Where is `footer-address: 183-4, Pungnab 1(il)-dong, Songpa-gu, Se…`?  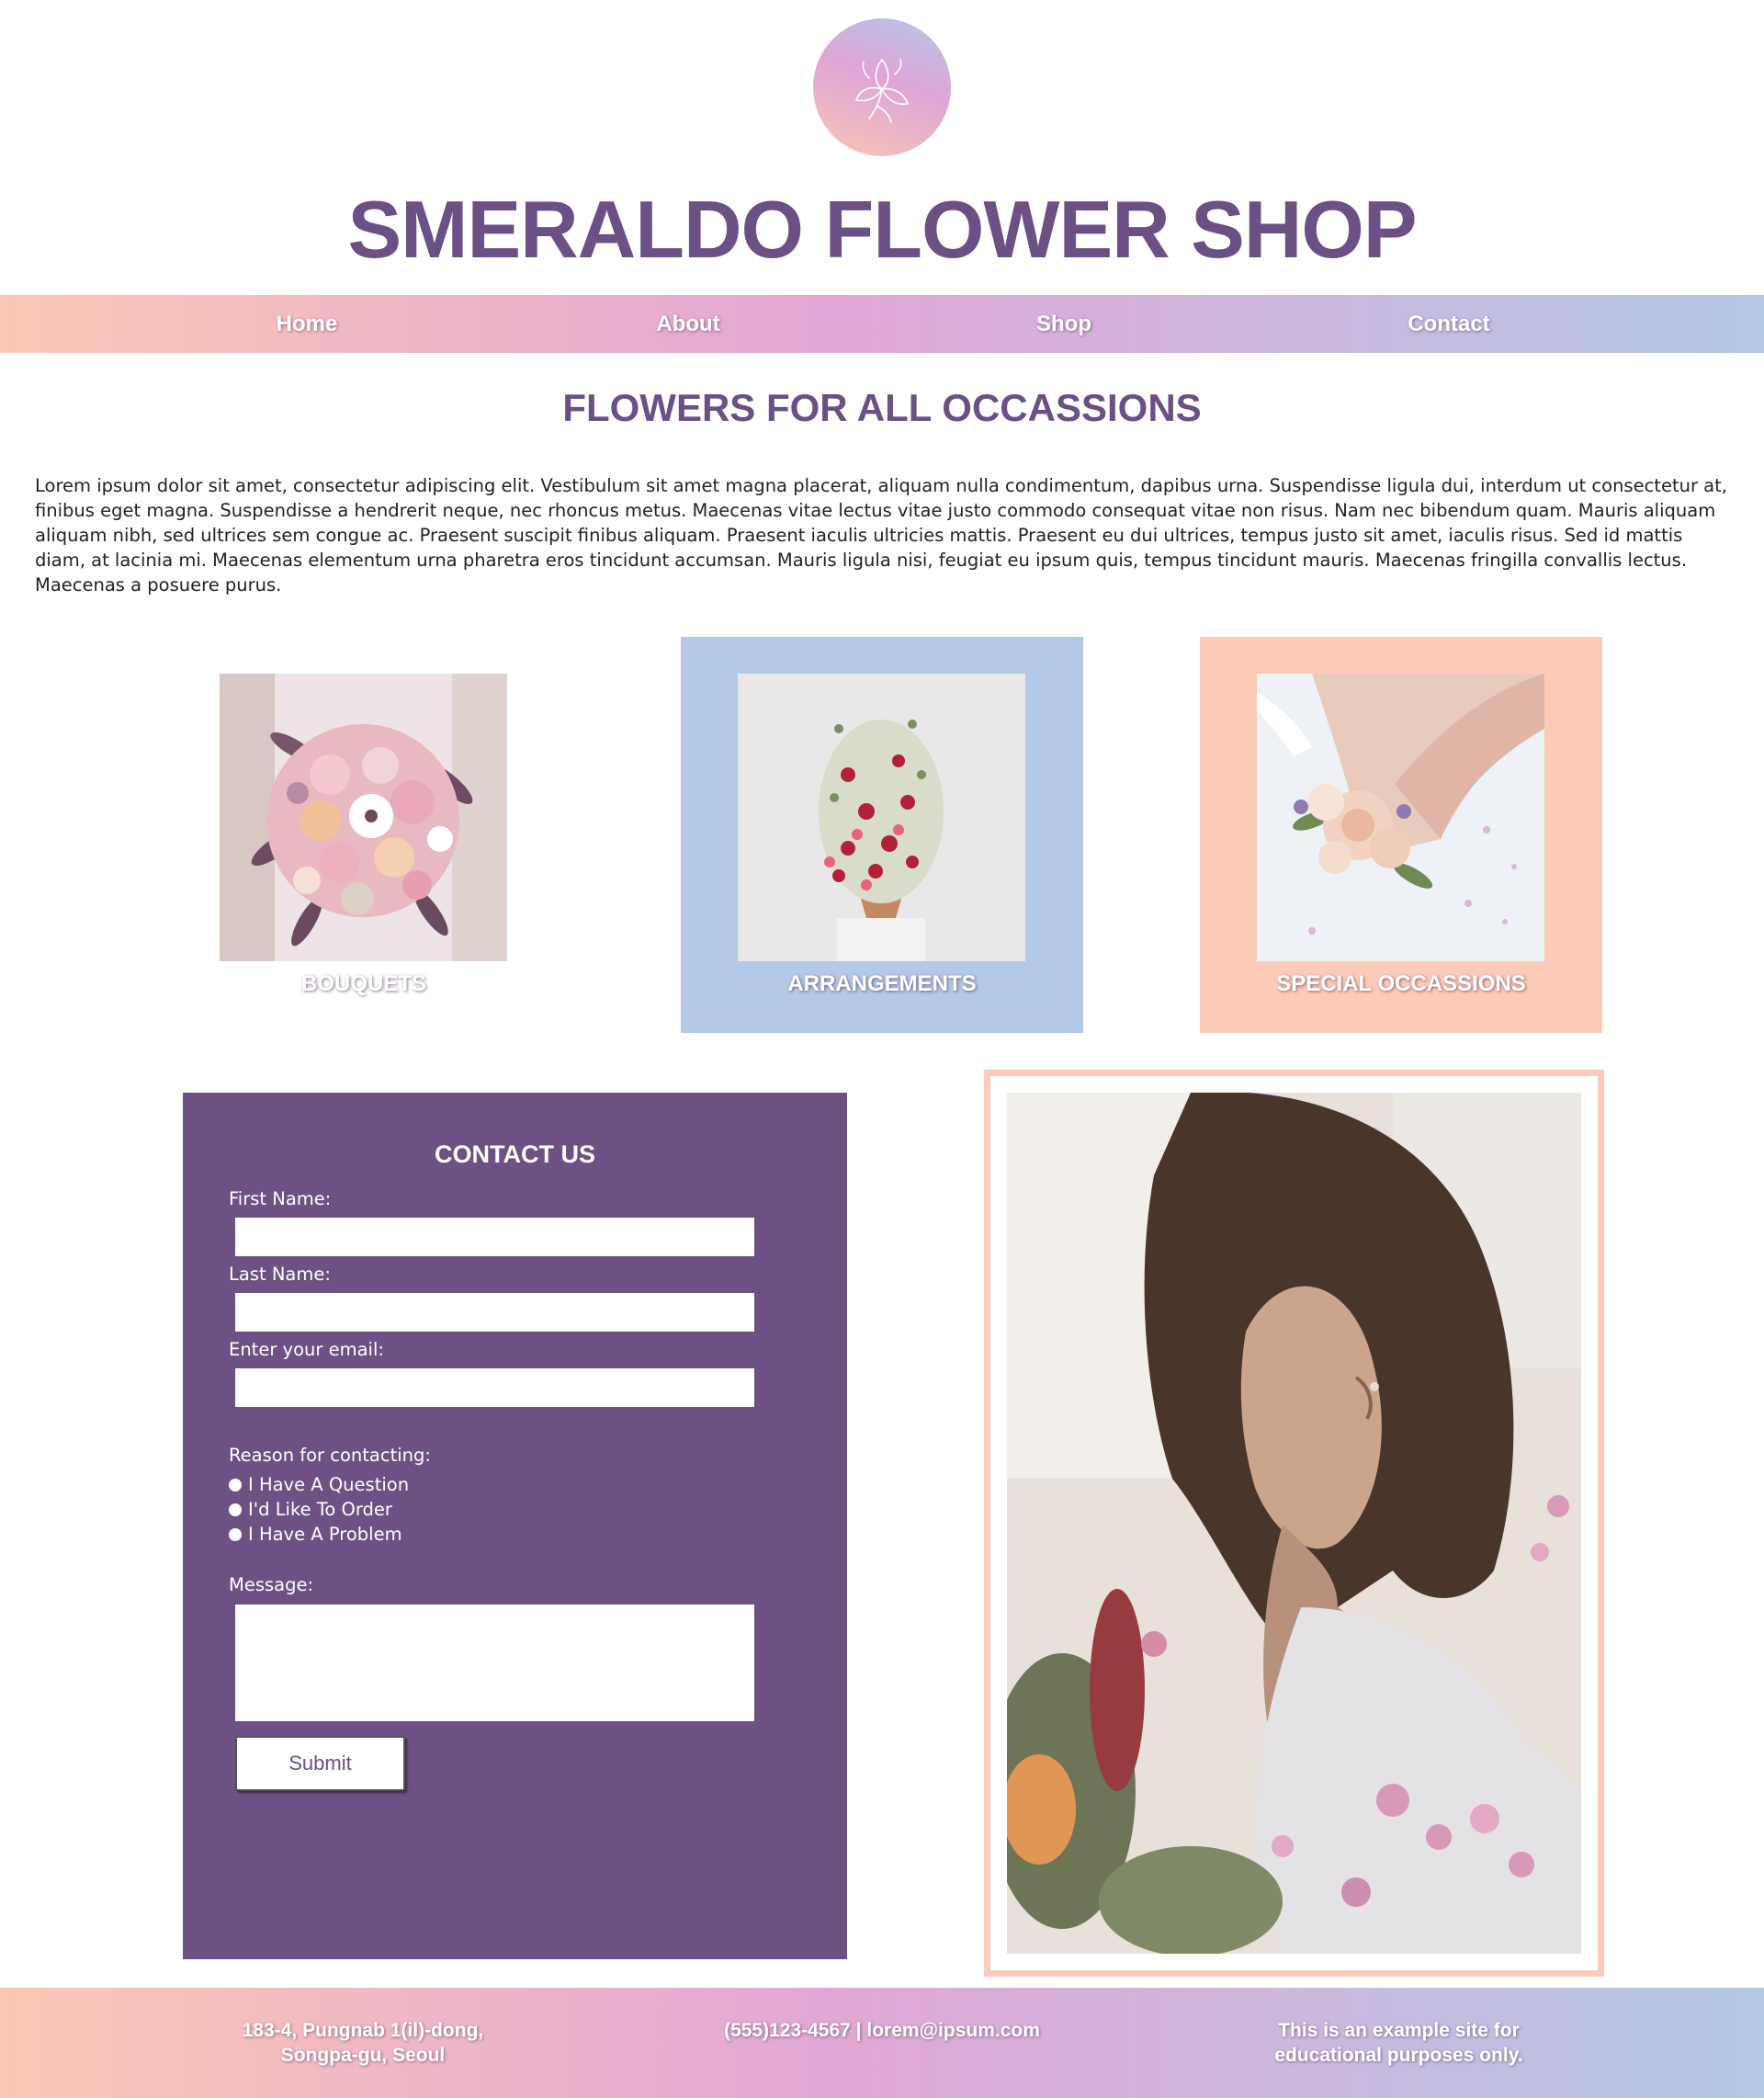
footer-address: 183-4, Pungnab 1(il)-dong, Songpa-gu, Se… is located at coordinates (363, 2043).